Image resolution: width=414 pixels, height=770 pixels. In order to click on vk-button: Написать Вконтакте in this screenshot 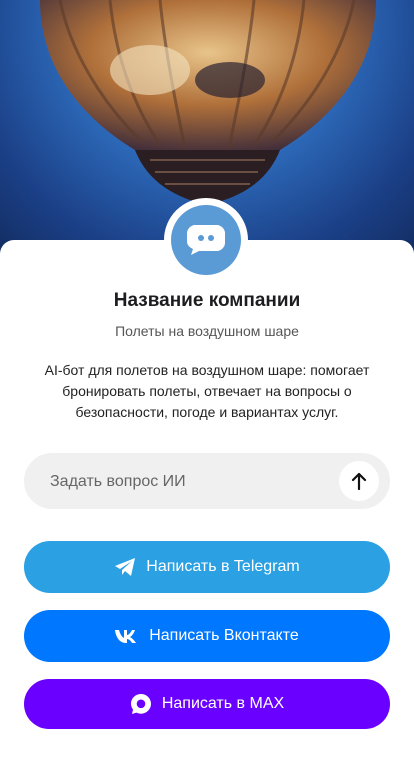, I will do `click(207, 636)`.